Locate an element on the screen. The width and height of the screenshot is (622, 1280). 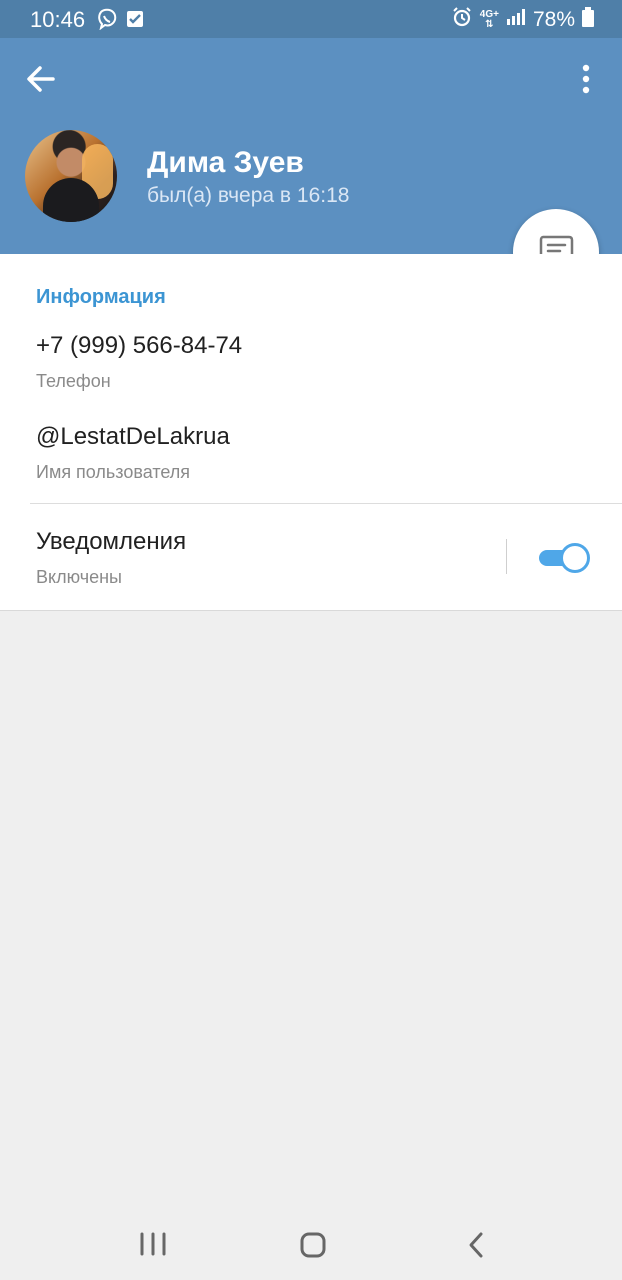
home-button is located at coordinates (313, 1245).